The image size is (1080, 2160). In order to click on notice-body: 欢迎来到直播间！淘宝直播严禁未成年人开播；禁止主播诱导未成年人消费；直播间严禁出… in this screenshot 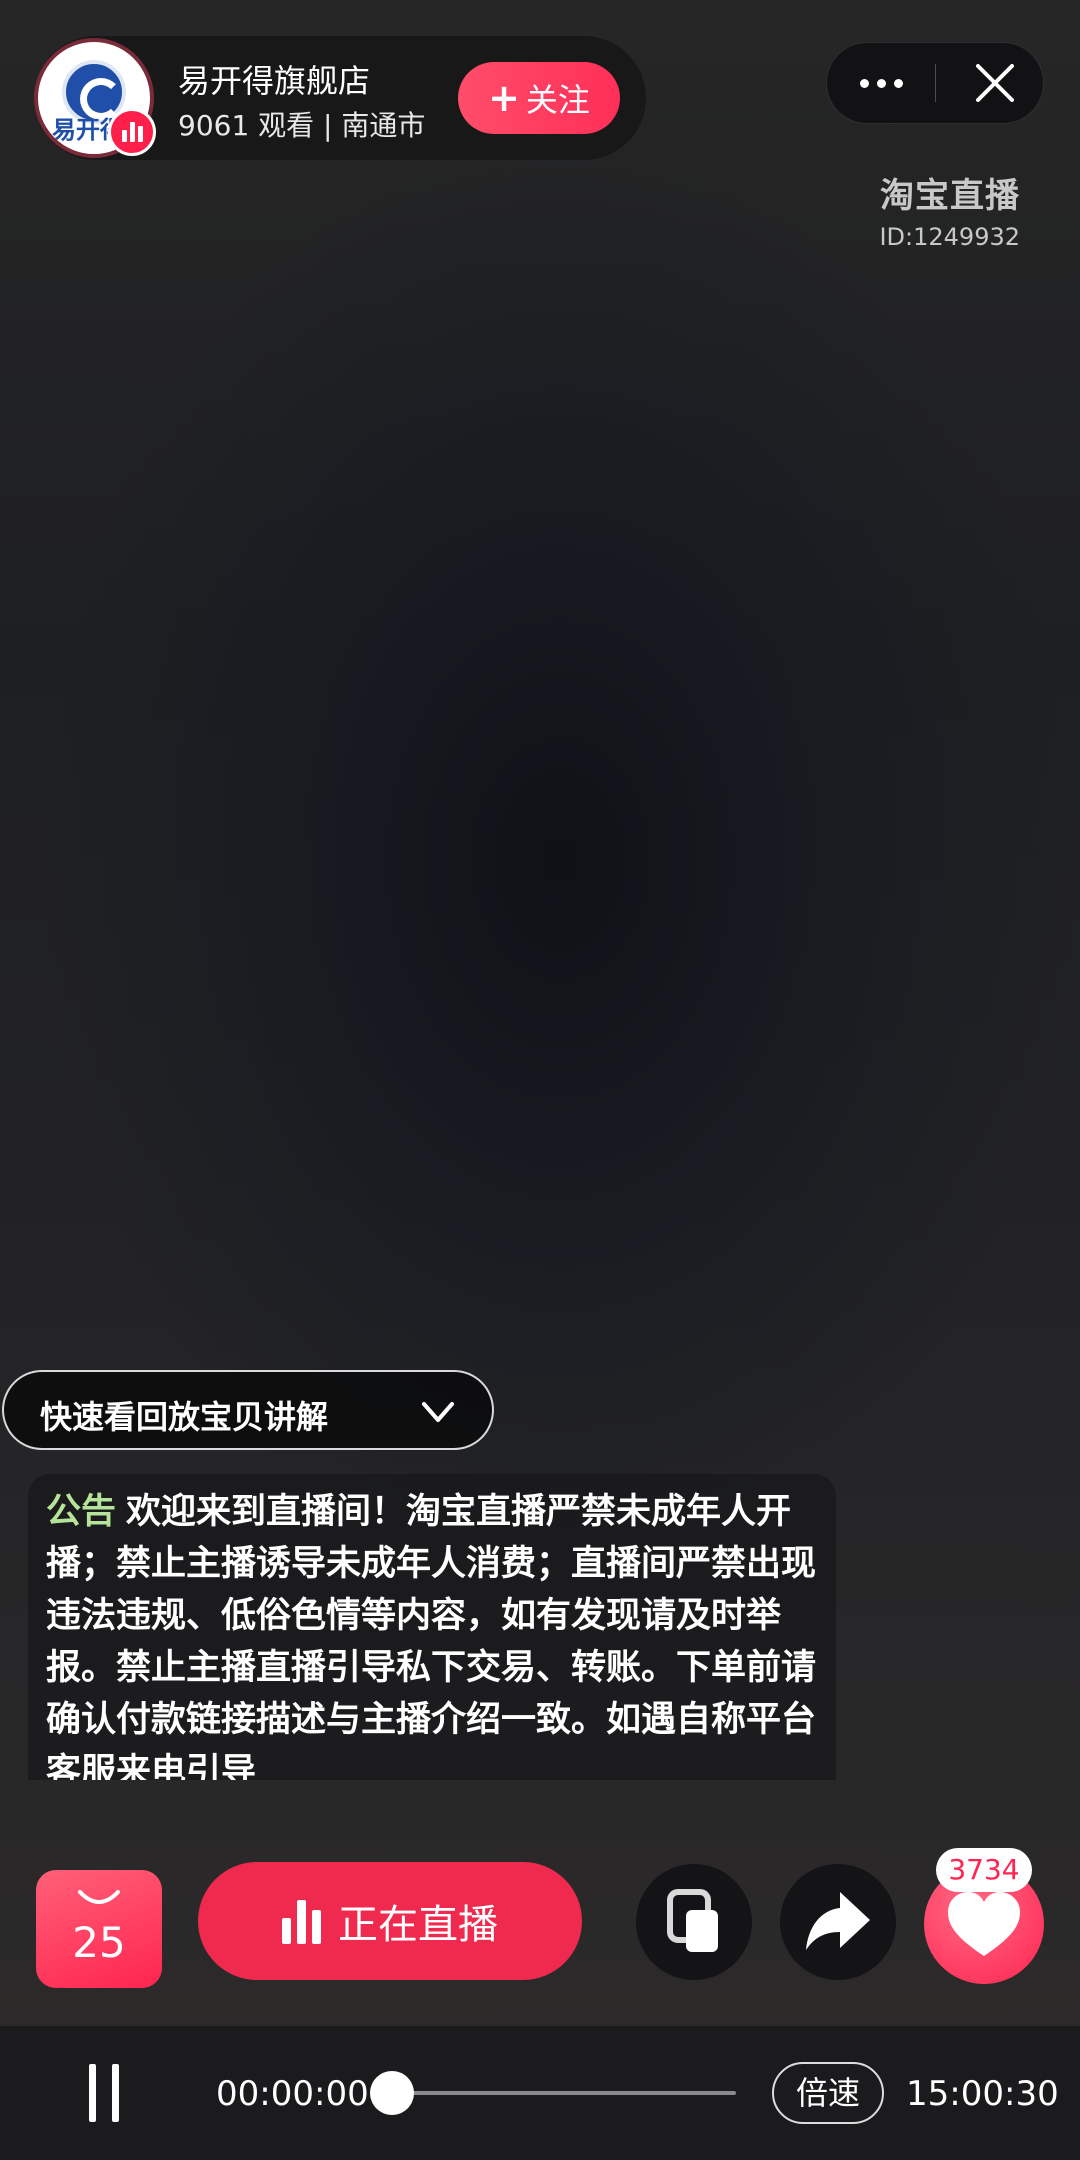, I will do `click(431, 1636)`.